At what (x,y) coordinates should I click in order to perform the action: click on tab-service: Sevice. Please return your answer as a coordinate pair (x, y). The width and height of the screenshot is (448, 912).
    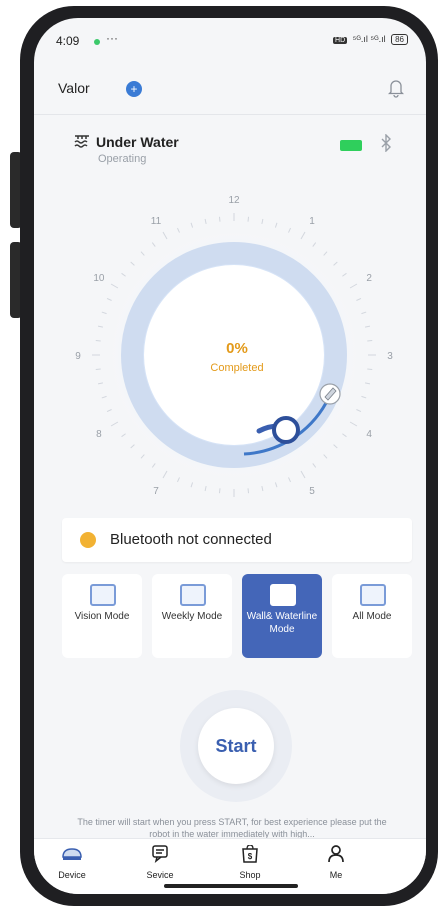
    Looking at the image, I should click on (160, 862).